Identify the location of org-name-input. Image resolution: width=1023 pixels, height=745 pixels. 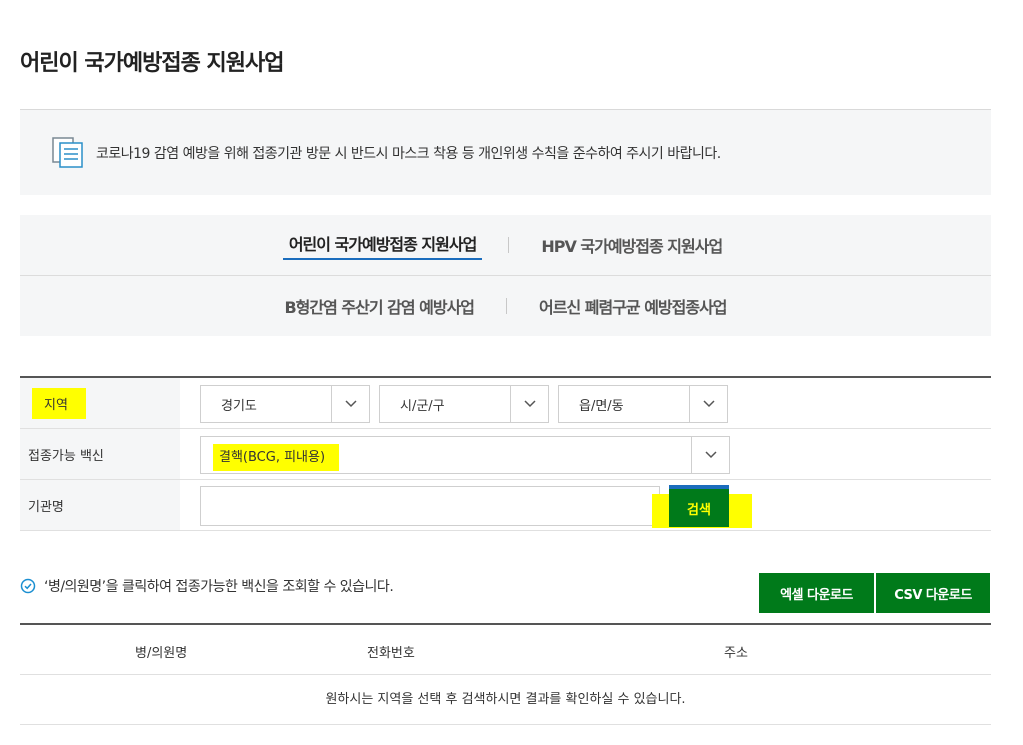
(430, 506).